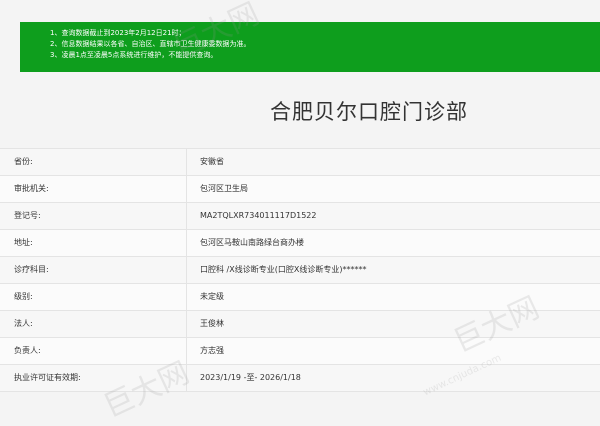  Describe the element at coordinates (31, 269) in the screenshot. I see `row-label: 诊疗科目:` at that location.